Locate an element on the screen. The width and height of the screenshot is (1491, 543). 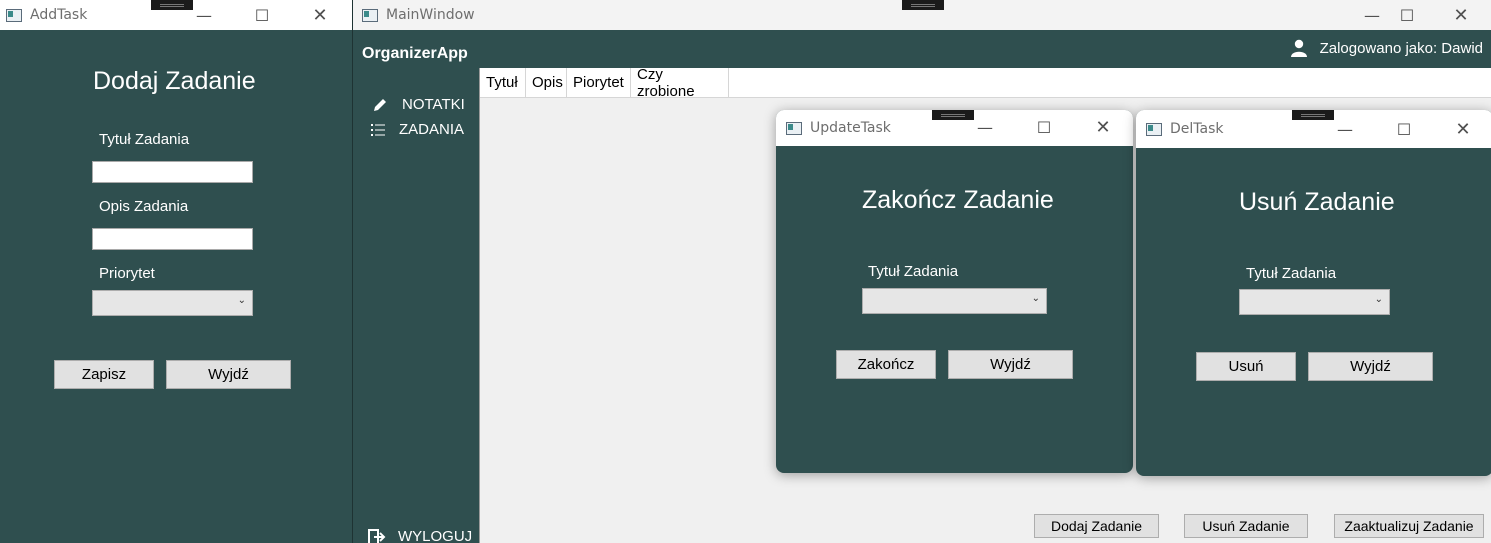
grid-header: Tytuł Opis Piorytet Czy zrobione is located at coordinates (985, 83).